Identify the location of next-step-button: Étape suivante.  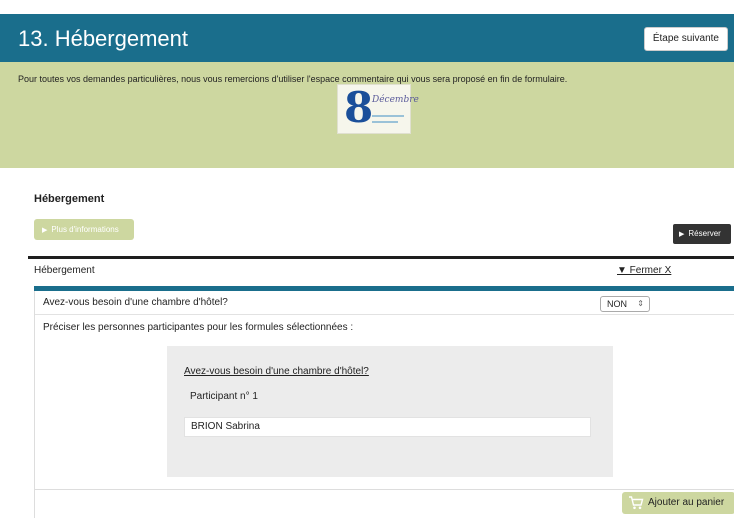
(685, 39).